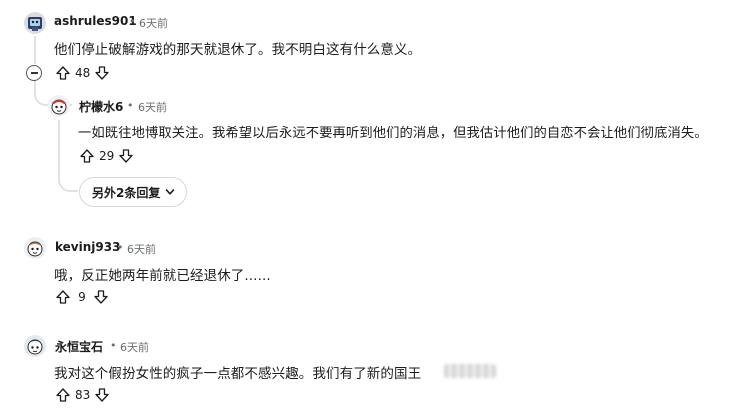 Image resolution: width=739 pixels, height=414 pixels. What do you see at coordinates (35, 50) in the screenshot?
I see `thread-line` at bounding box center [35, 50].